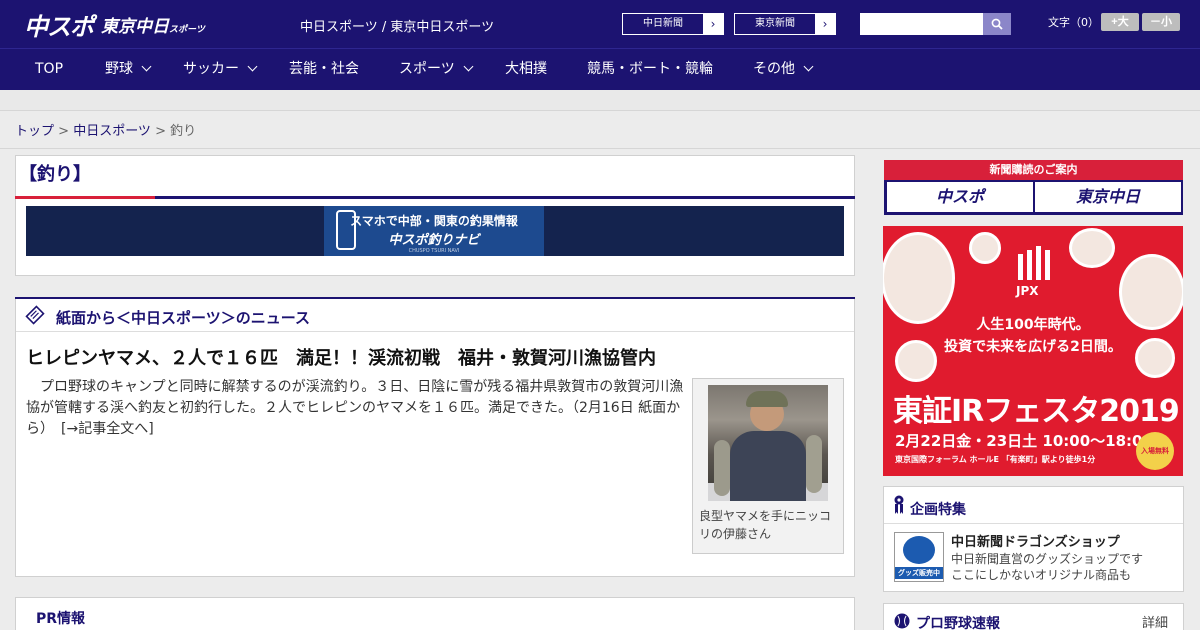  What do you see at coordinates (436, 70) in the screenshot?
I see `nav-item-sports: スポーツ` at bounding box center [436, 70].